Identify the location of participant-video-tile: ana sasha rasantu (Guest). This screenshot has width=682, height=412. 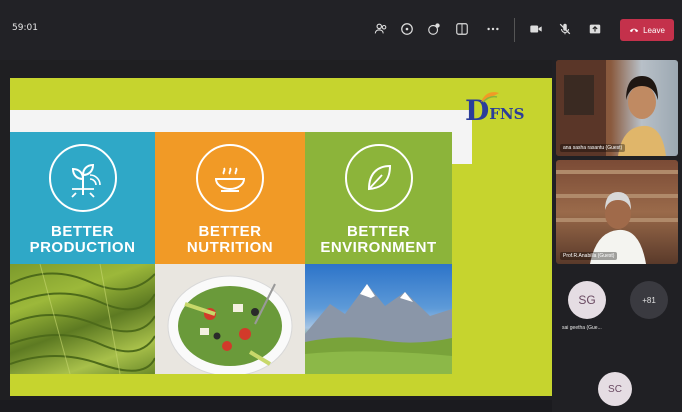
(617, 108).